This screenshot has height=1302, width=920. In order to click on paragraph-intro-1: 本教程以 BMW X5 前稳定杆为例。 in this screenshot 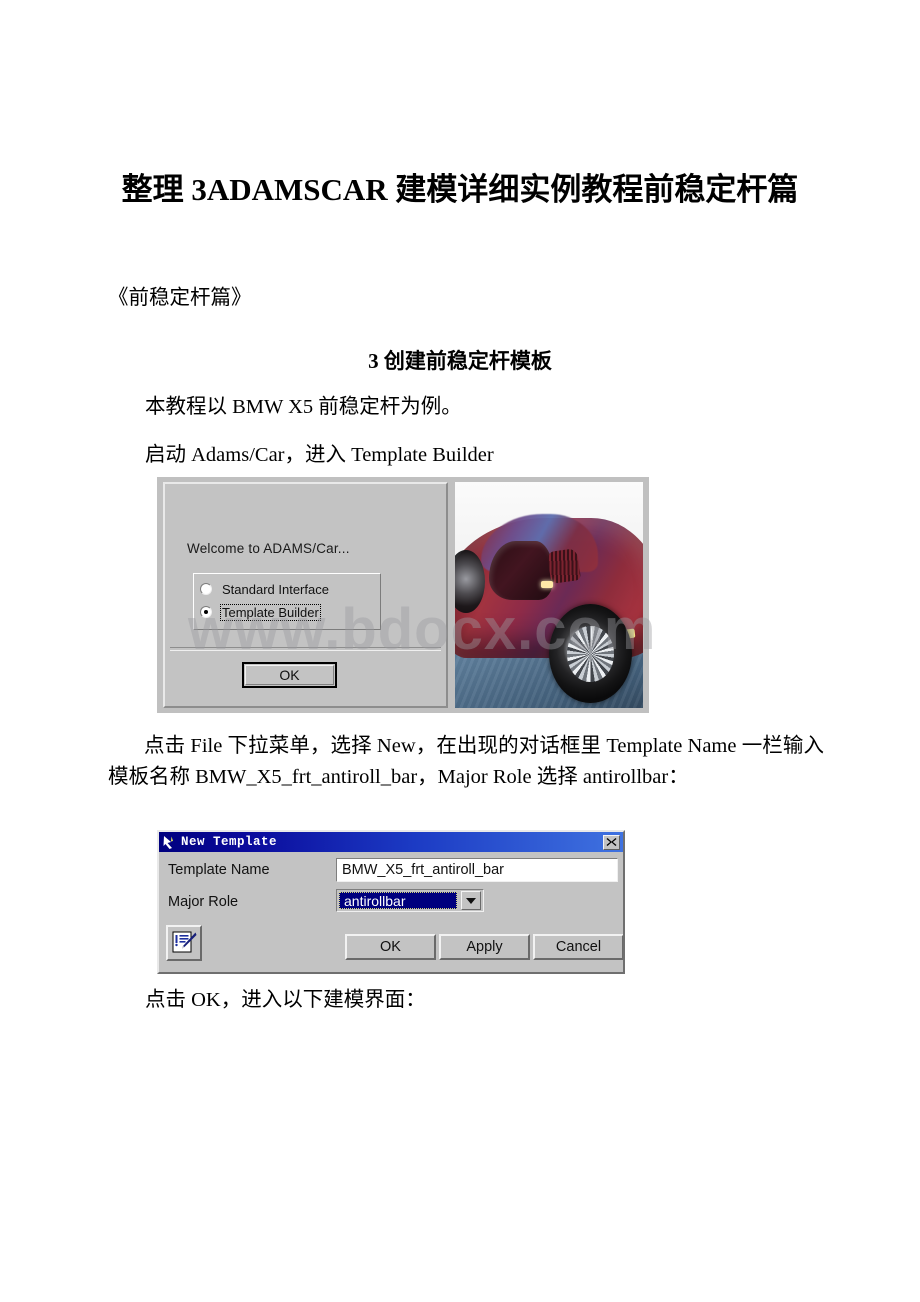, I will do `click(303, 407)`.